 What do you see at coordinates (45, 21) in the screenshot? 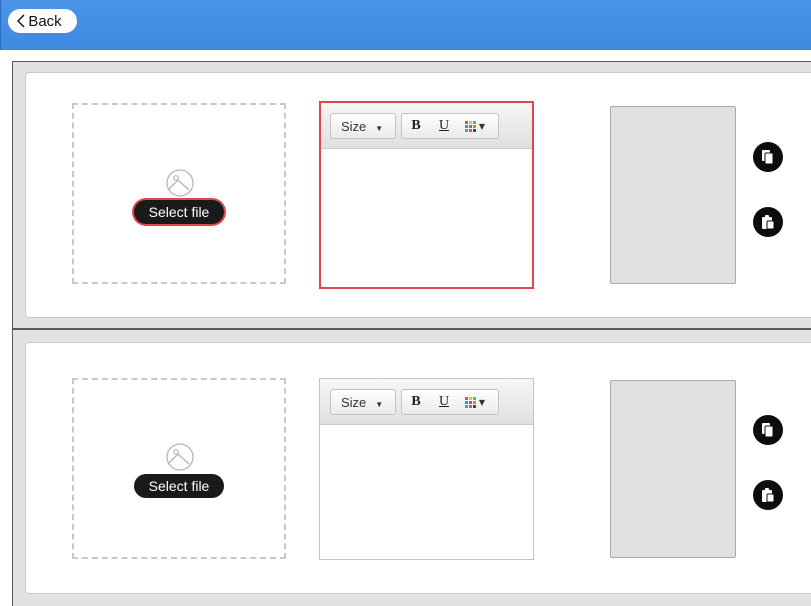
I see `back-label: Back` at bounding box center [45, 21].